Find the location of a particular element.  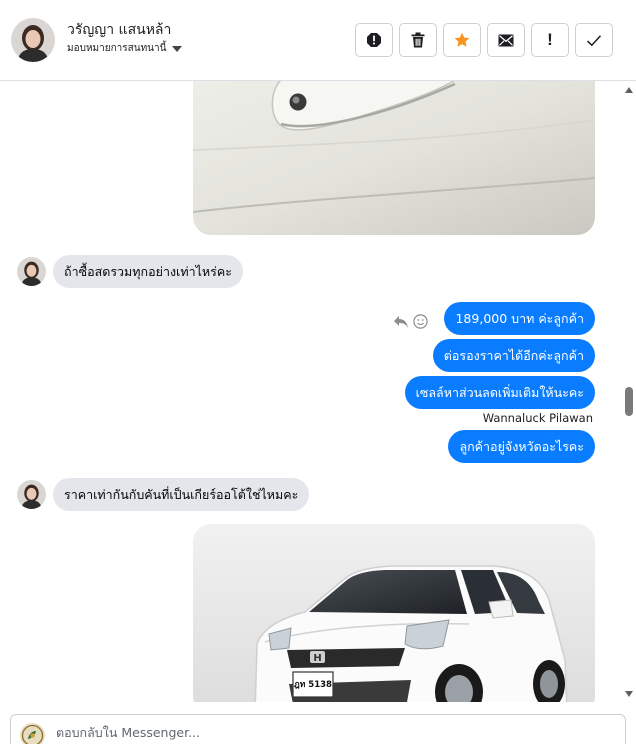

scroll-up-icon is located at coordinates (629, 90).